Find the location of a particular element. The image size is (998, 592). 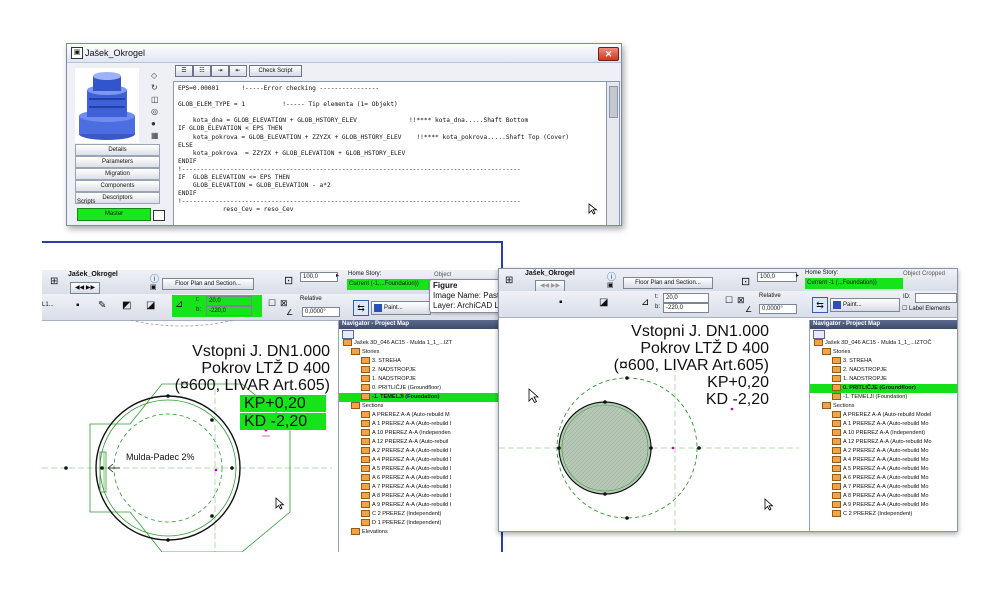

master-script-button: Master is located at coordinates (114, 214).